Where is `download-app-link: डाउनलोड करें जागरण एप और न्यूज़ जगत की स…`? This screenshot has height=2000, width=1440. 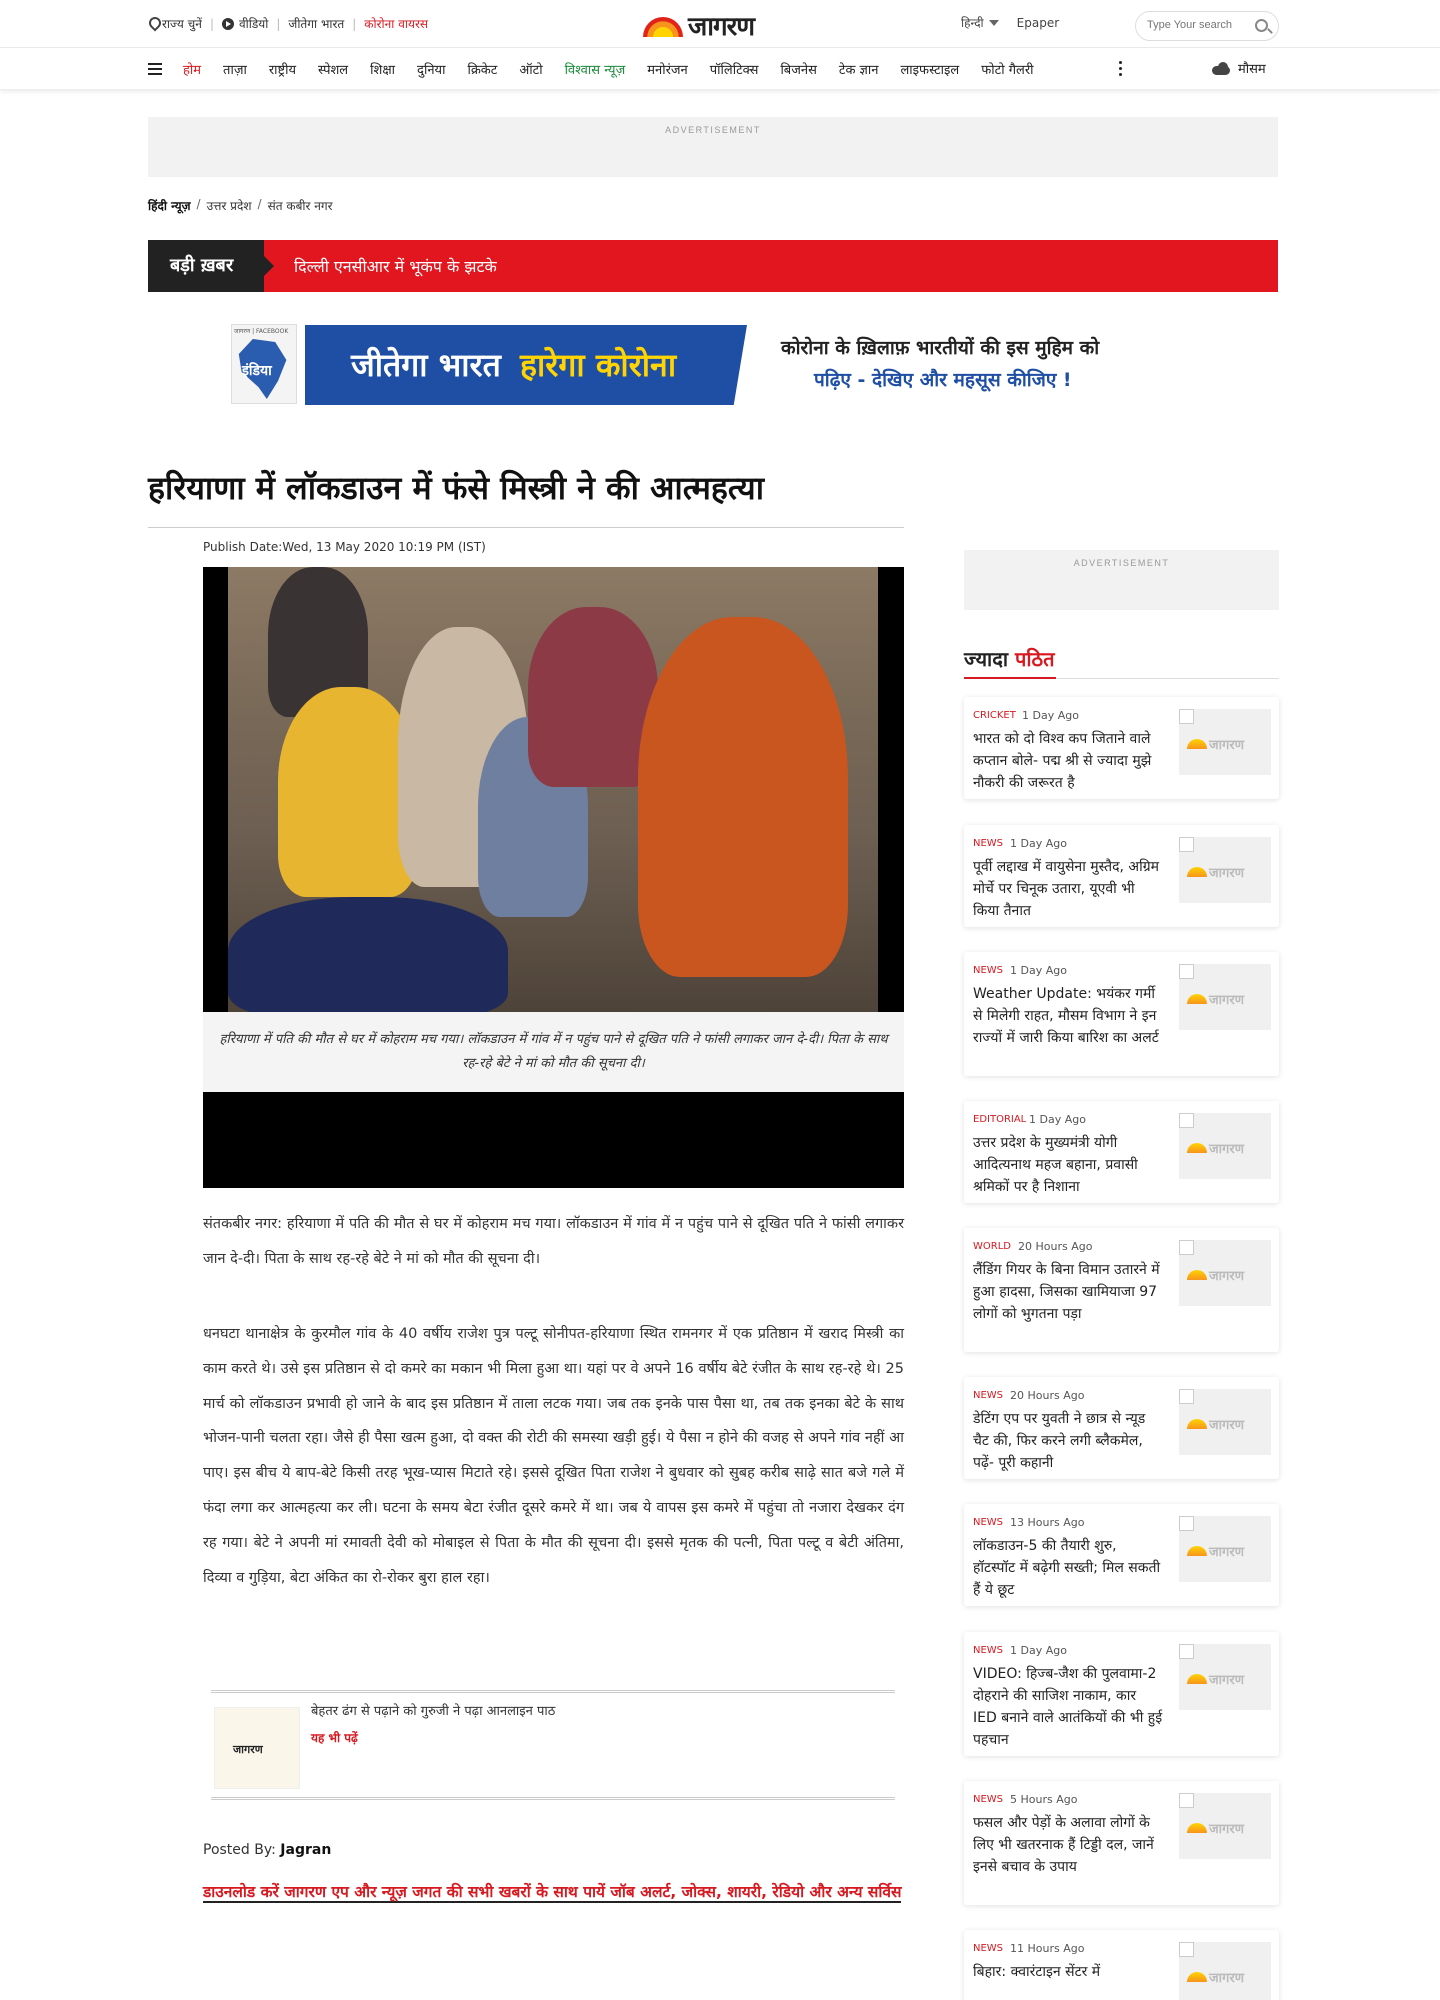
download-app-link: डाउनलोड करें जागरण एप और न्यूज़ जगत की स… is located at coordinates (555, 1892).